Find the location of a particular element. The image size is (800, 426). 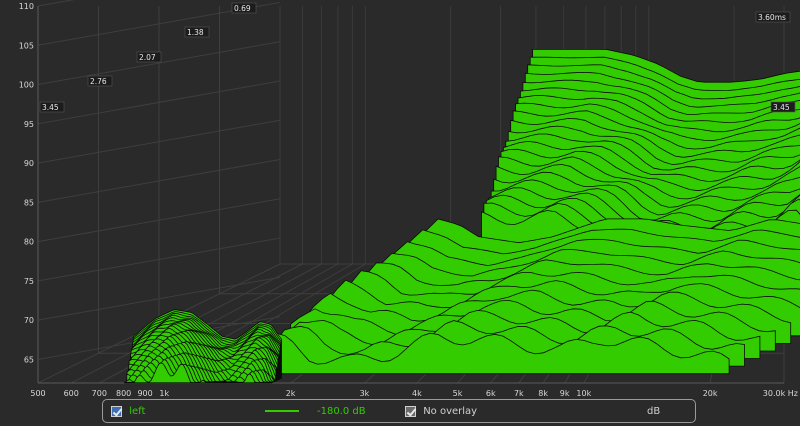

legend-line-item is located at coordinates (282, 412).